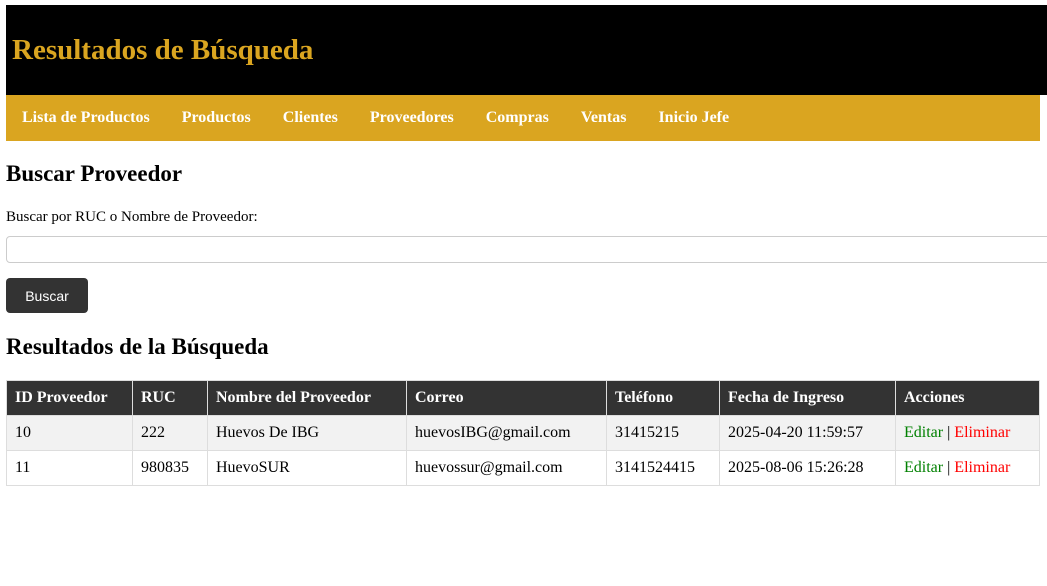  Describe the element at coordinates (170, 433) in the screenshot. I see `cell-ruc: 222` at that location.